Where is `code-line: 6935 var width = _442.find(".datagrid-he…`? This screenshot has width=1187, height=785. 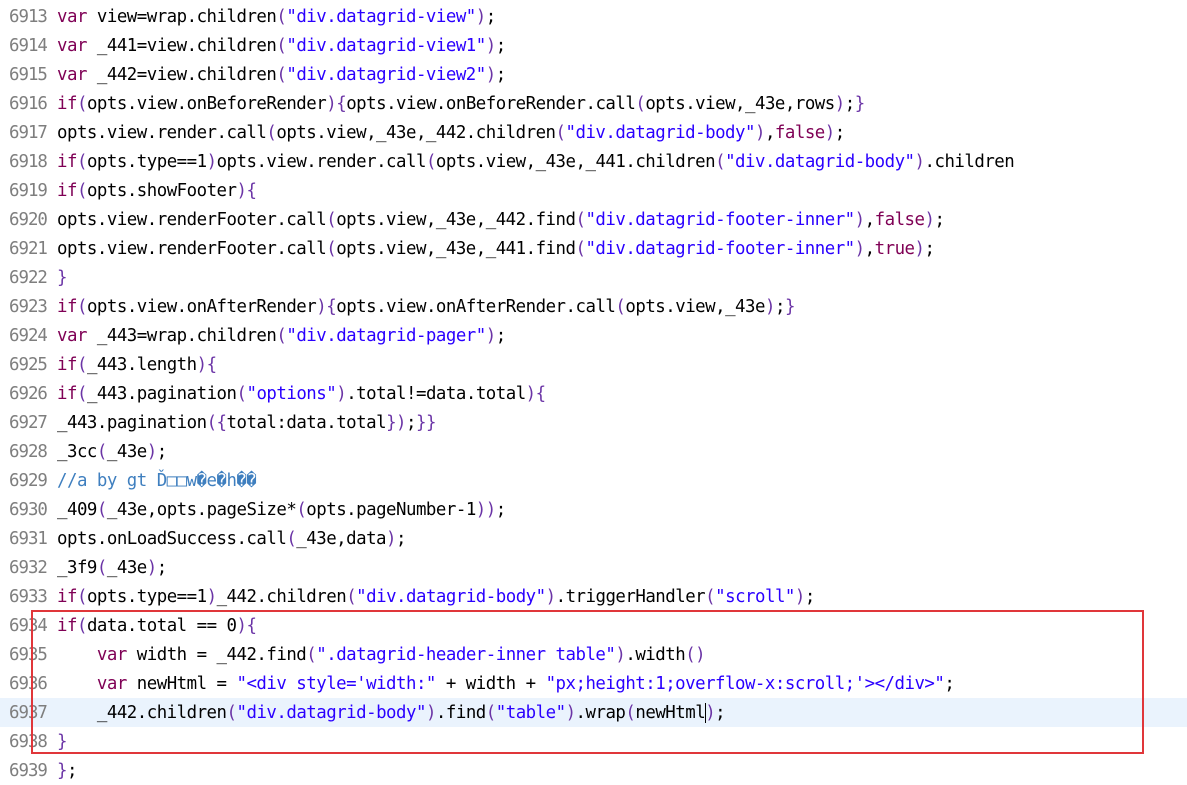
code-line: 6935 var width = _442.find(".datagrid-he… is located at coordinates (593, 654).